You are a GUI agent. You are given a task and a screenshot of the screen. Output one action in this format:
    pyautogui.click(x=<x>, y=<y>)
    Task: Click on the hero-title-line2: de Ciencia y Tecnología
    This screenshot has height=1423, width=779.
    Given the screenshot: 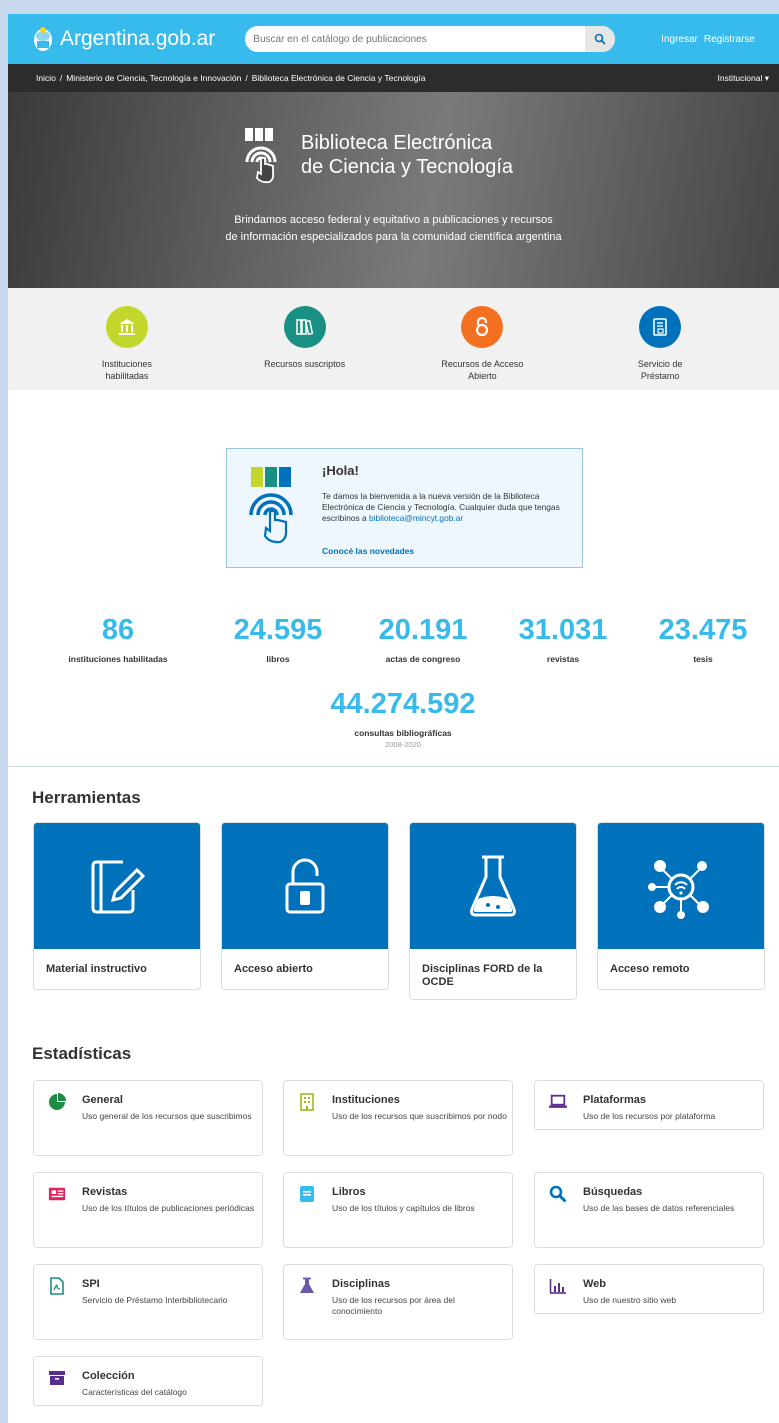 What is the action you would take?
    pyautogui.click(x=407, y=167)
    